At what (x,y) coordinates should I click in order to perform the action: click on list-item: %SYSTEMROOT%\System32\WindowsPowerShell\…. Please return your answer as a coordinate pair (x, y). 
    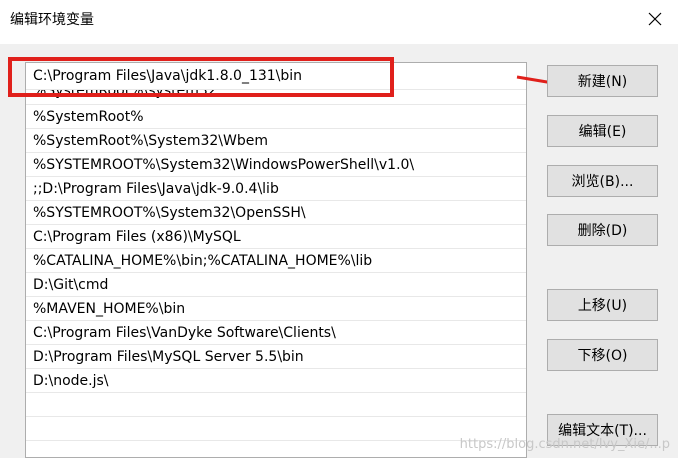
    Looking at the image, I should click on (276, 165).